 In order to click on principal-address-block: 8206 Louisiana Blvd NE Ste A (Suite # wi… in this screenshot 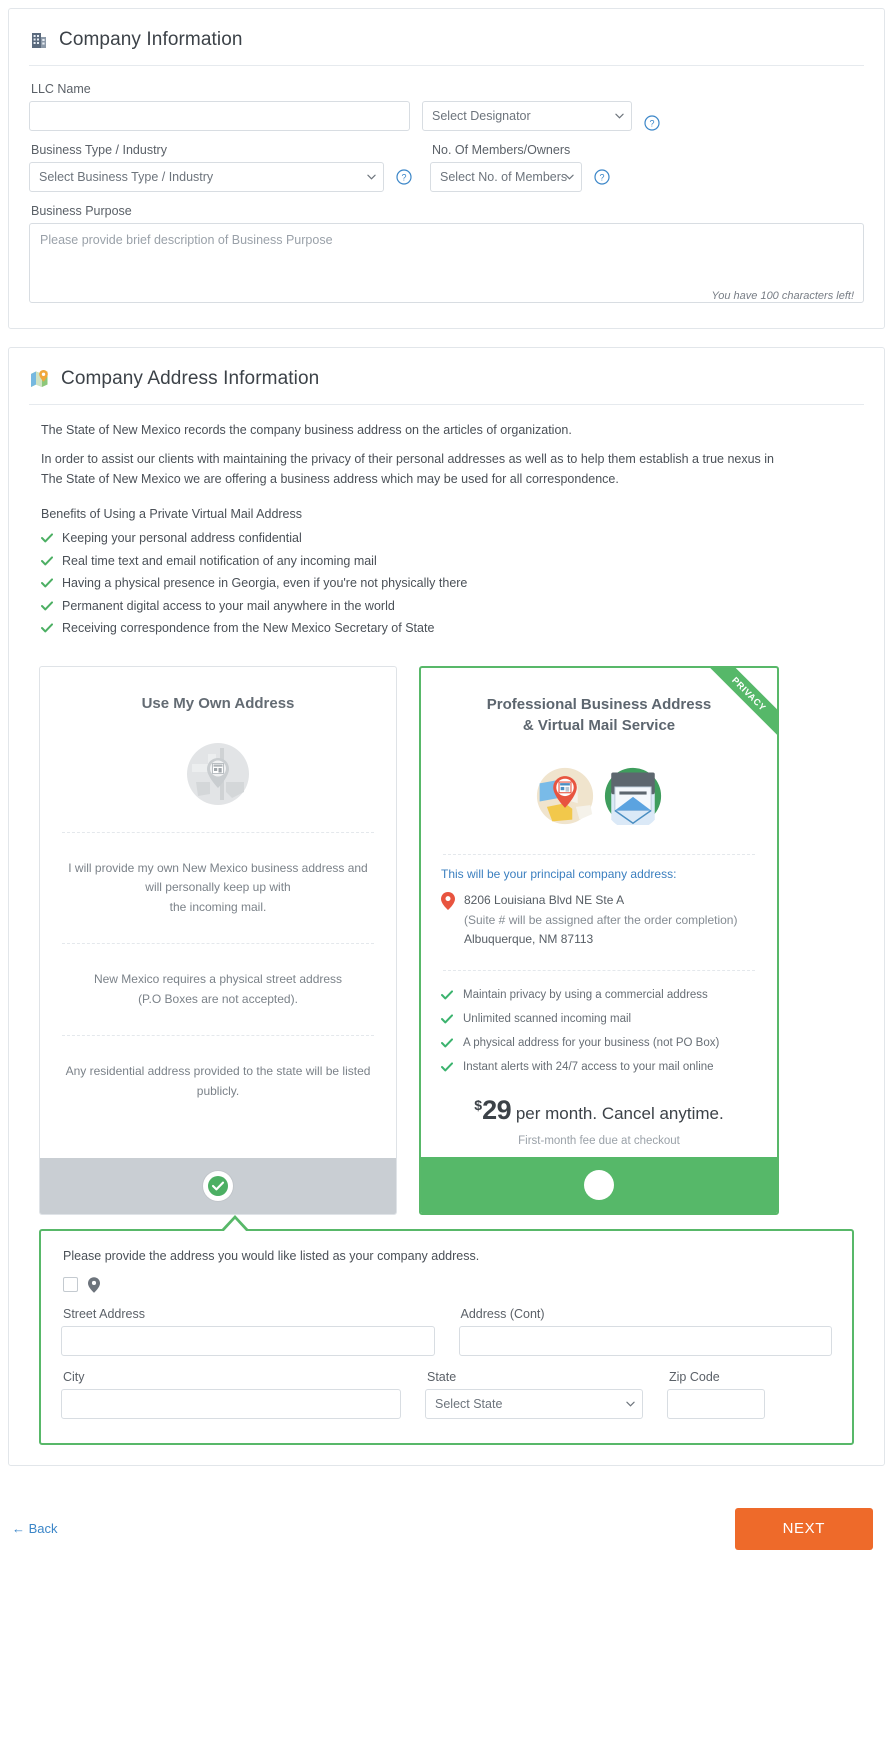, I will do `click(601, 920)`.